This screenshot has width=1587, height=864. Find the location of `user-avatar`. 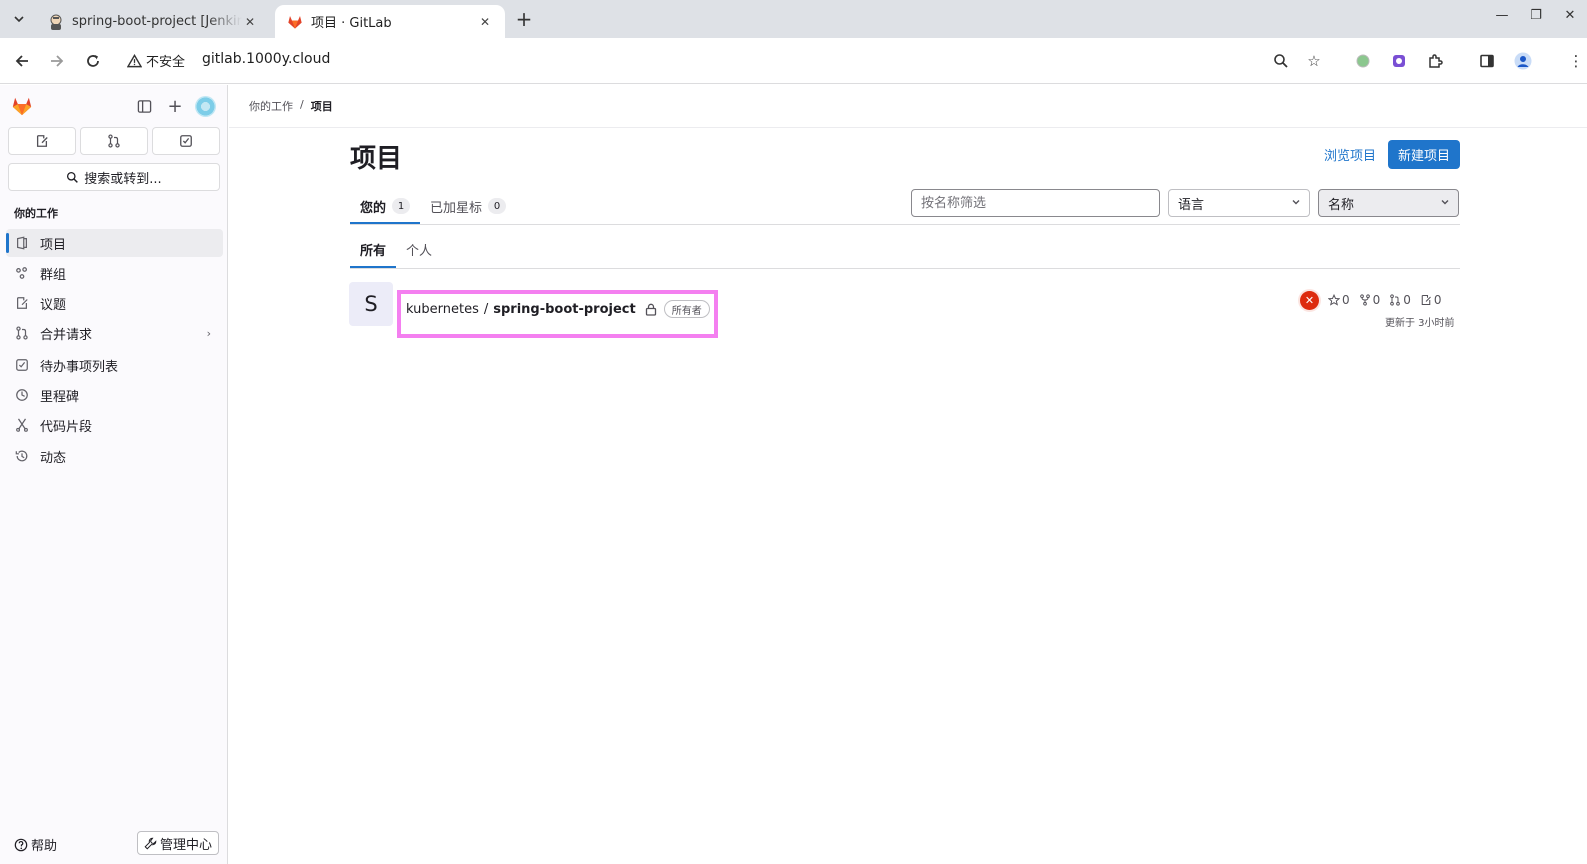

user-avatar is located at coordinates (205, 106).